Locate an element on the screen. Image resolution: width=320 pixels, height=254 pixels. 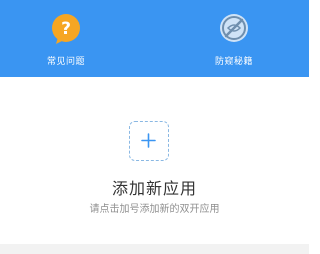
plus-icon is located at coordinates (148, 140).